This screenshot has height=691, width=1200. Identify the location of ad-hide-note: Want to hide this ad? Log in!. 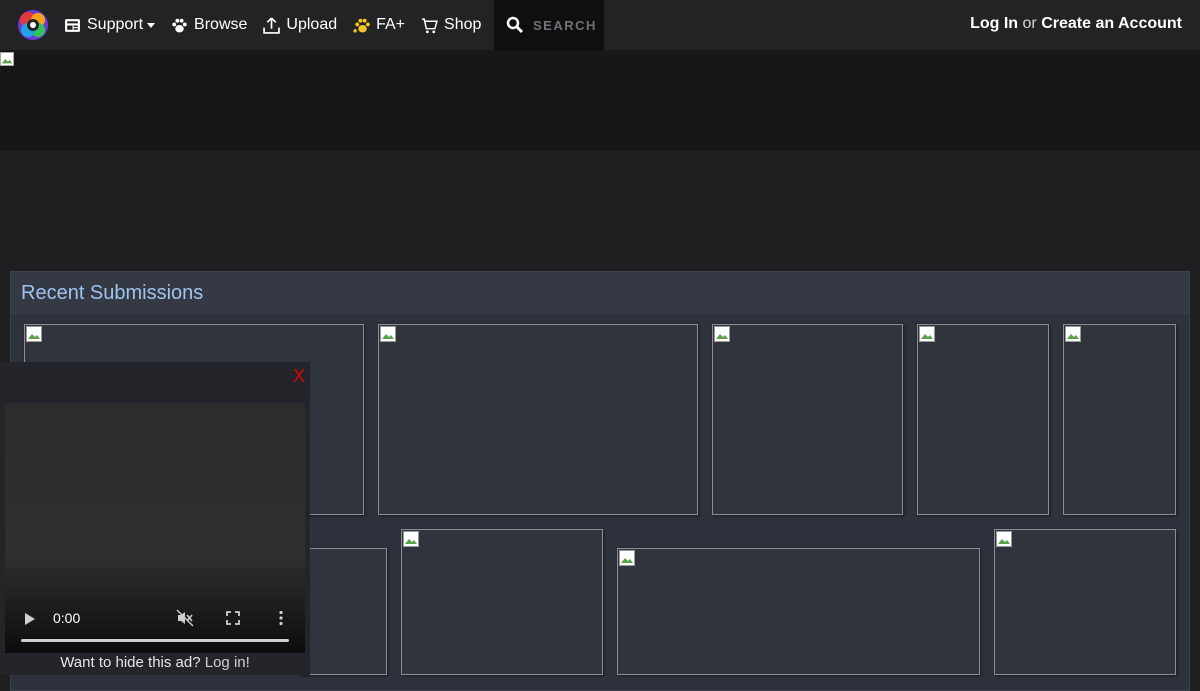
(155, 662).